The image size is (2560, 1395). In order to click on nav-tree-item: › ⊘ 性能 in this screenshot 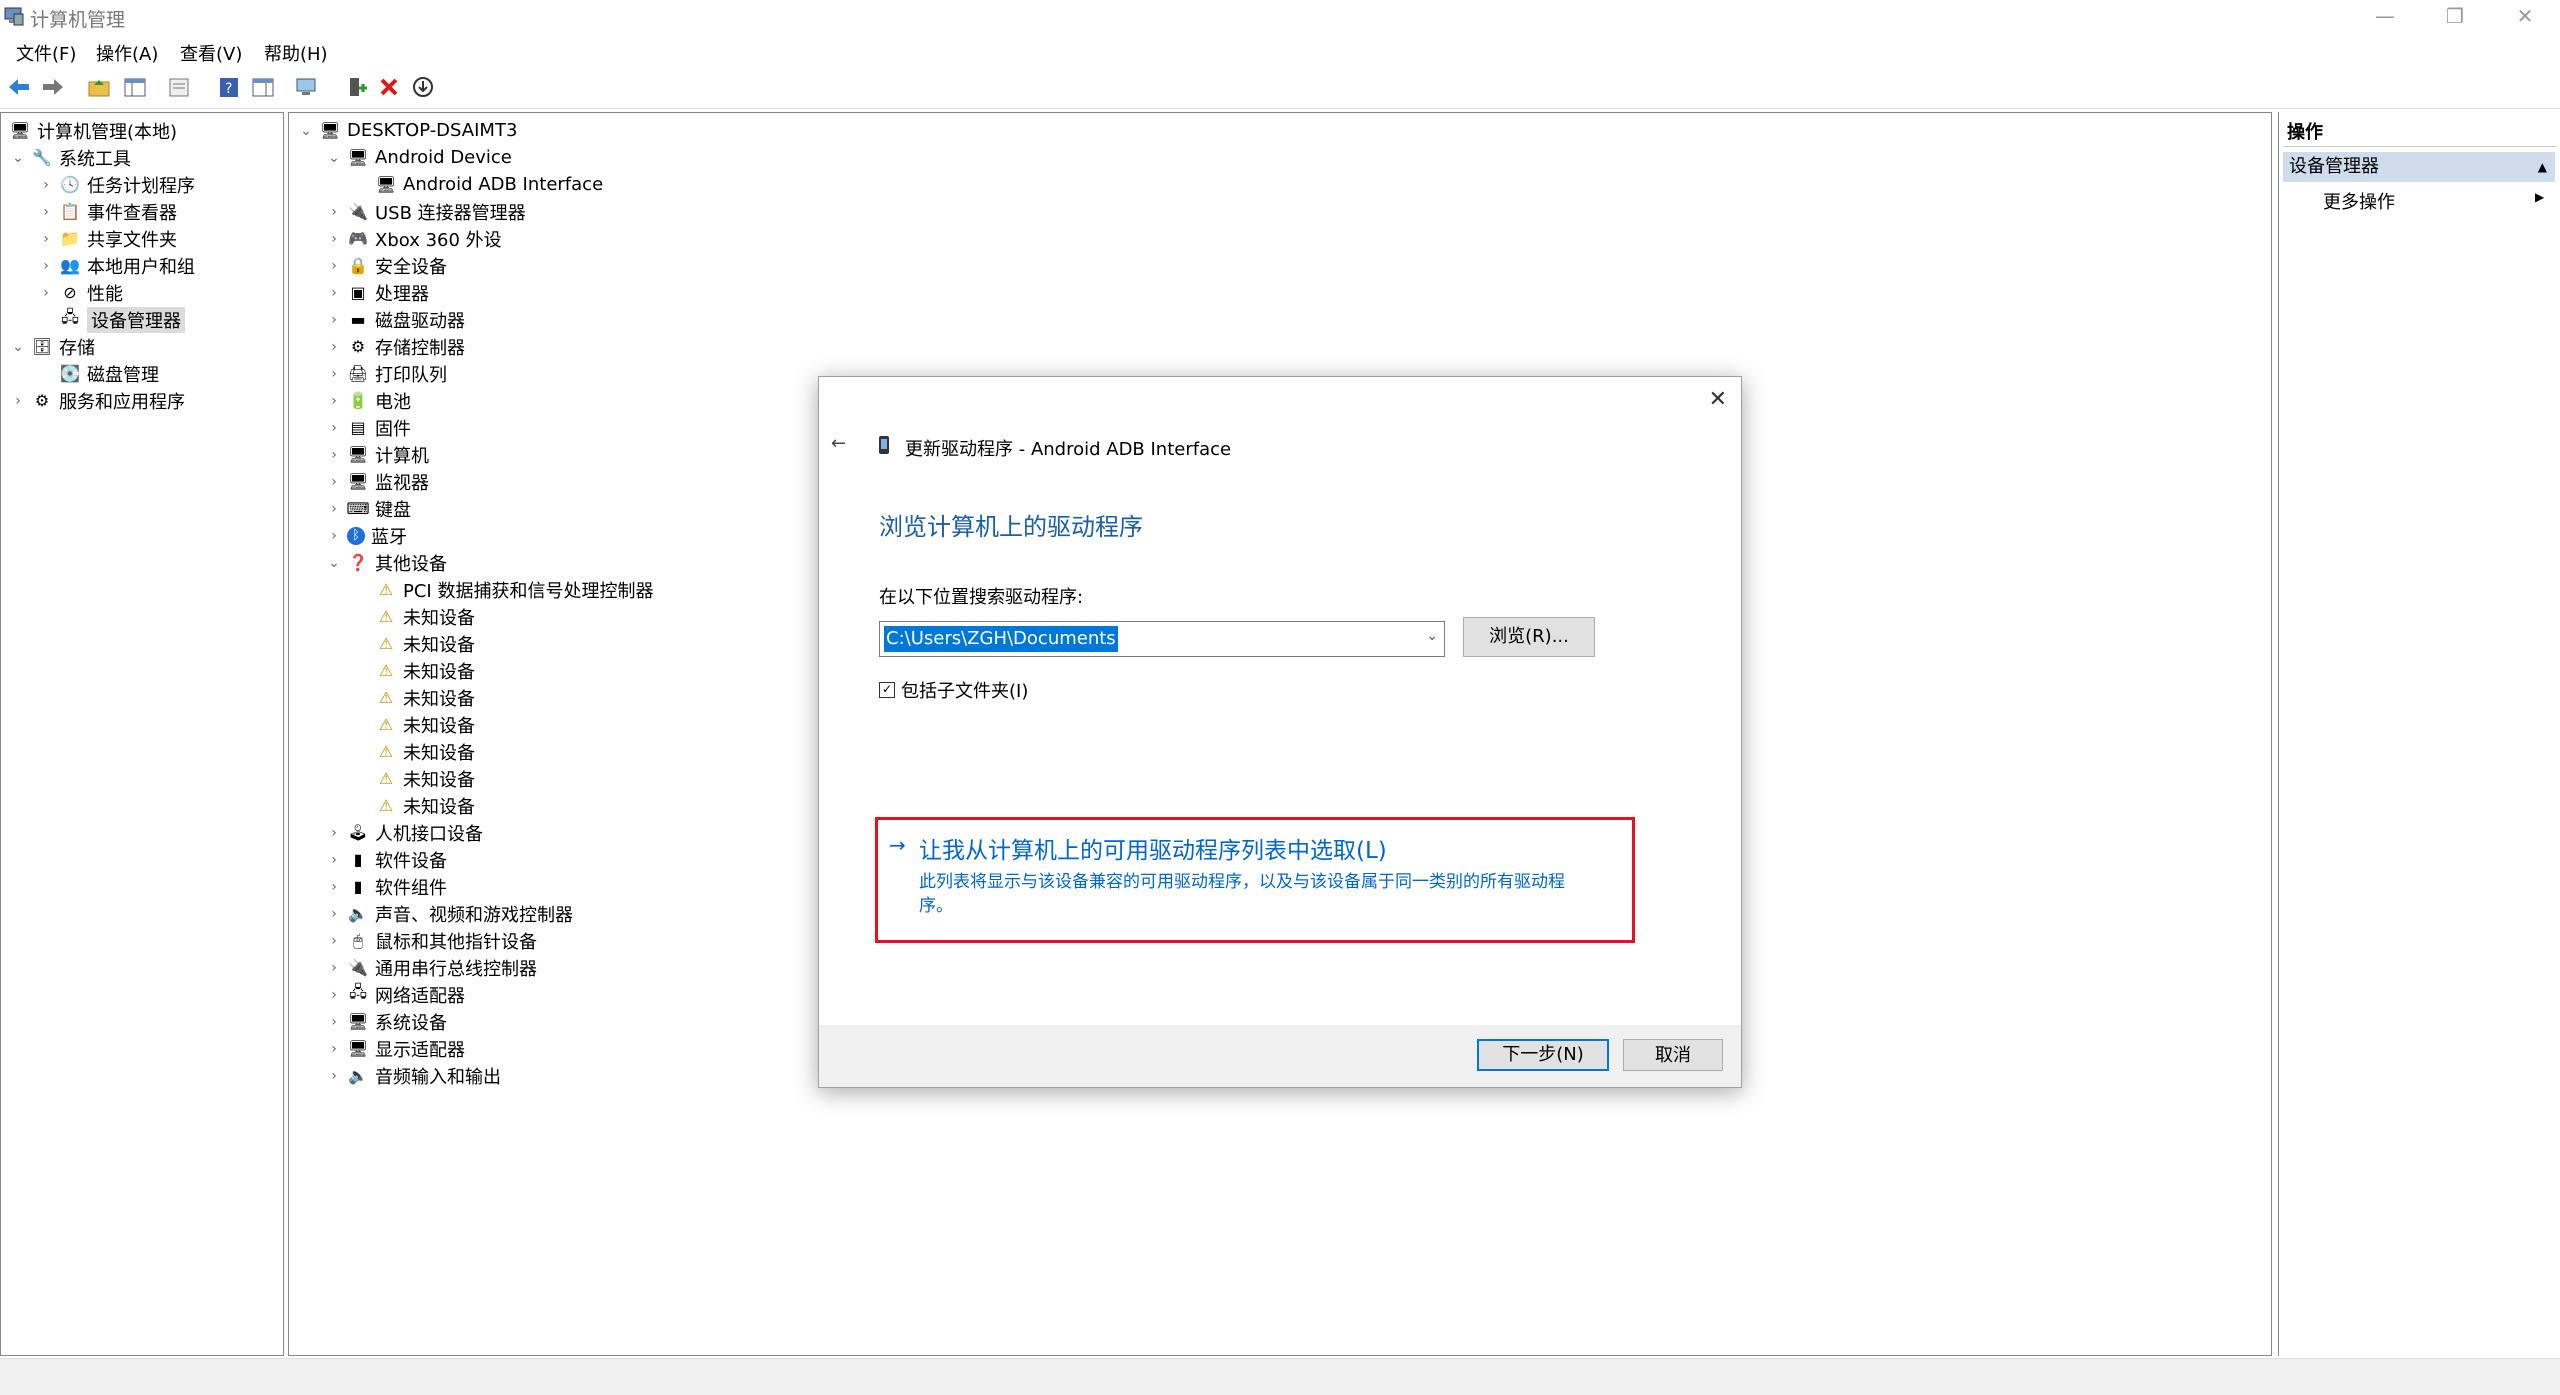, I will do `click(80, 292)`.